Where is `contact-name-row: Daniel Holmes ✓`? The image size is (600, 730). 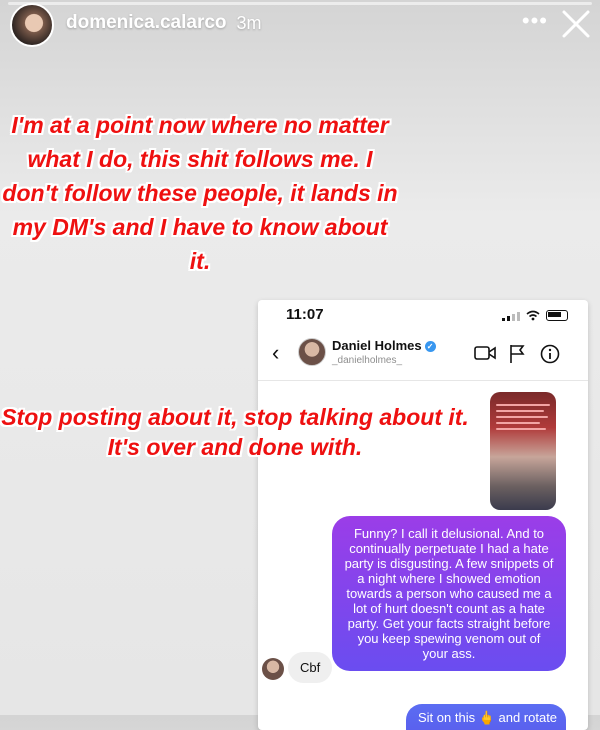 contact-name-row: Daniel Holmes ✓ is located at coordinates (384, 345).